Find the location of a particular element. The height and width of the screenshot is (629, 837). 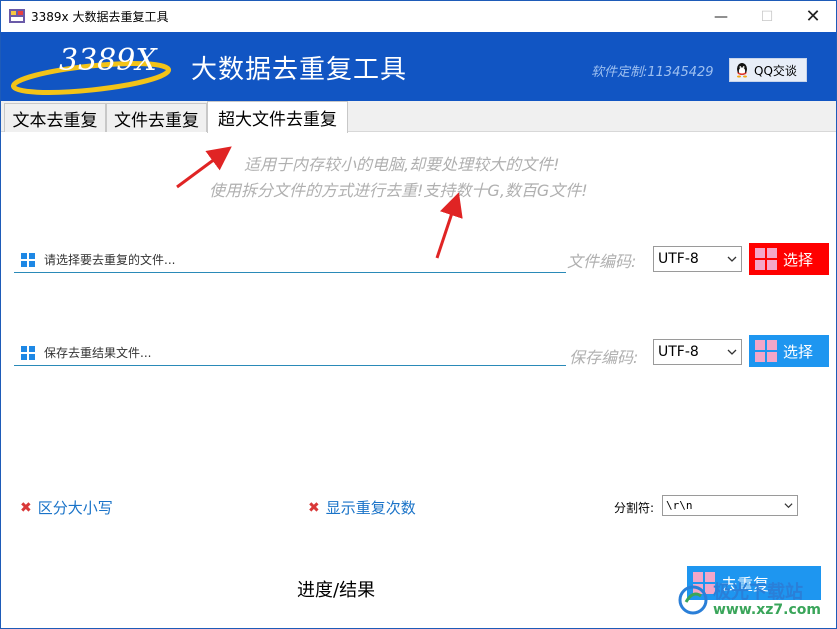

app-title: 大数据去重复工具 is located at coordinates (299, 70).